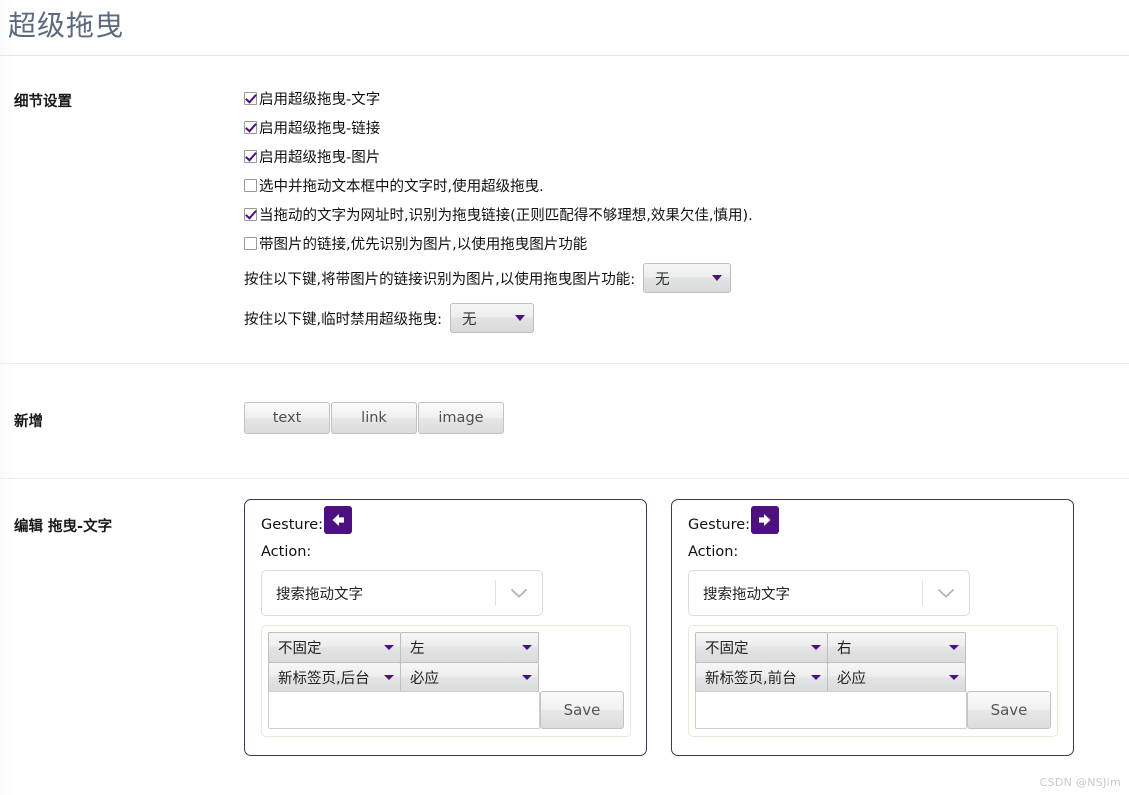  I want to click on page-header: 超级拖曳, so click(564, 28).